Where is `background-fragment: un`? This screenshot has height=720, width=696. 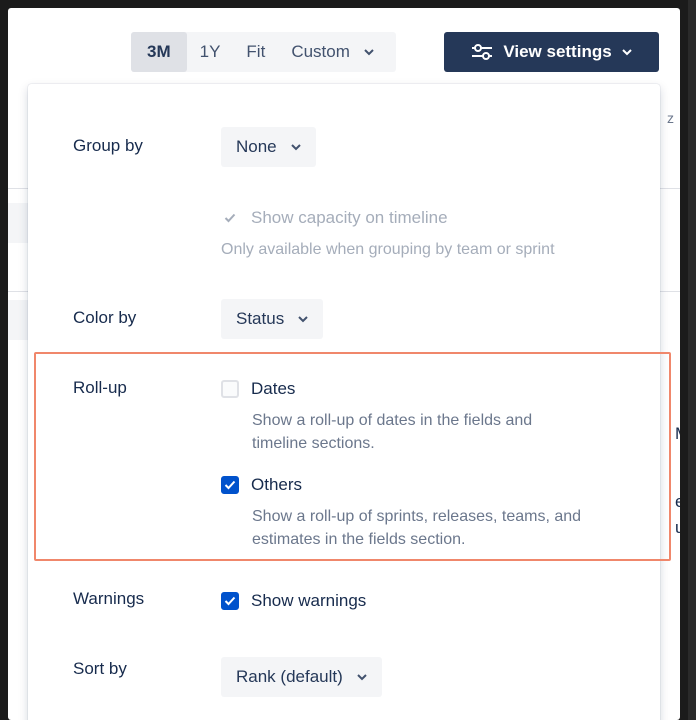 background-fragment: un is located at coordinates (677, 527).